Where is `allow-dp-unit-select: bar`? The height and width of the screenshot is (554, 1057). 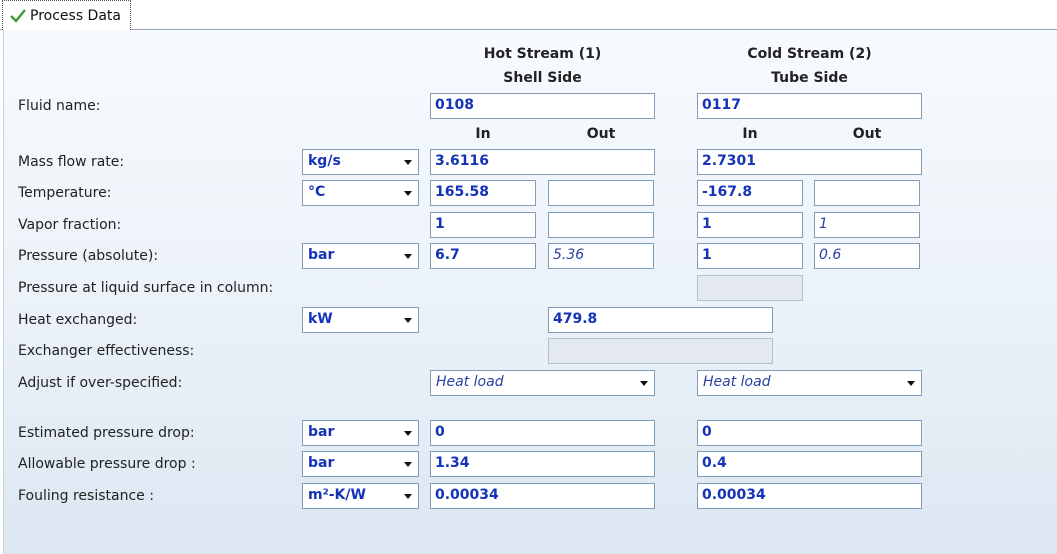 allow-dp-unit-select: bar is located at coordinates (360, 464).